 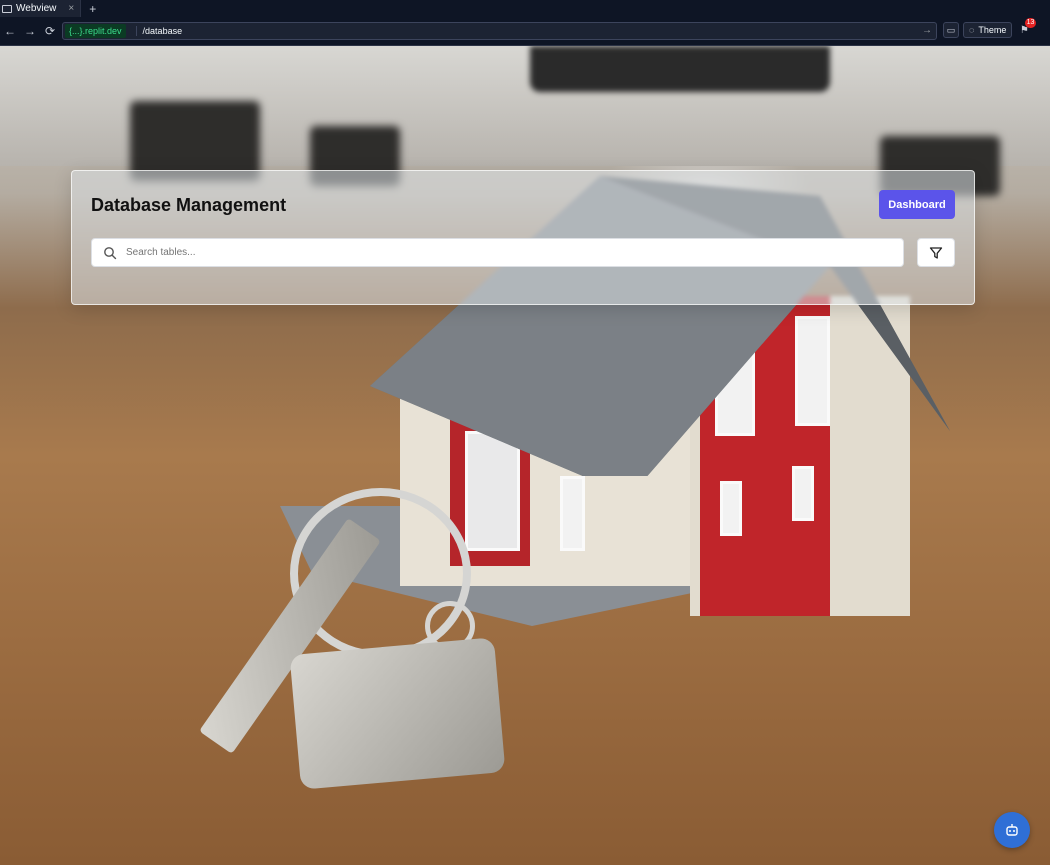 What do you see at coordinates (71, 8) in the screenshot?
I see `close-icon: ×` at bounding box center [71, 8].